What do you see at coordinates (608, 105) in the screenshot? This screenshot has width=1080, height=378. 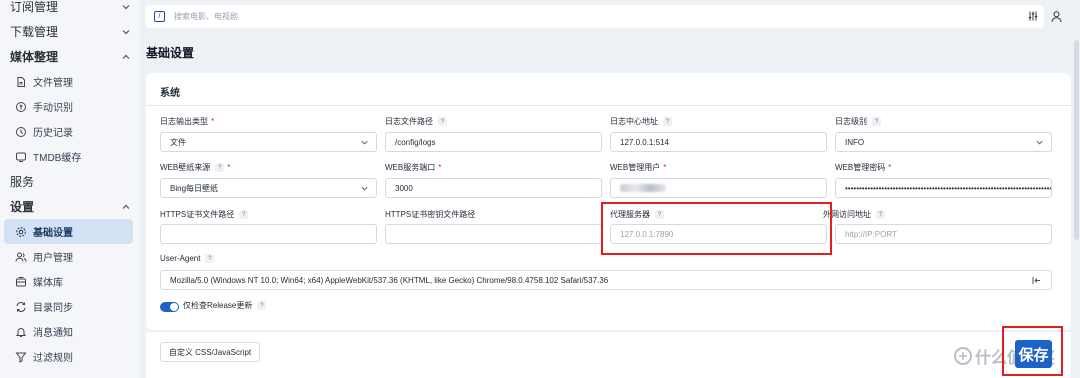 I see `divider` at bounding box center [608, 105].